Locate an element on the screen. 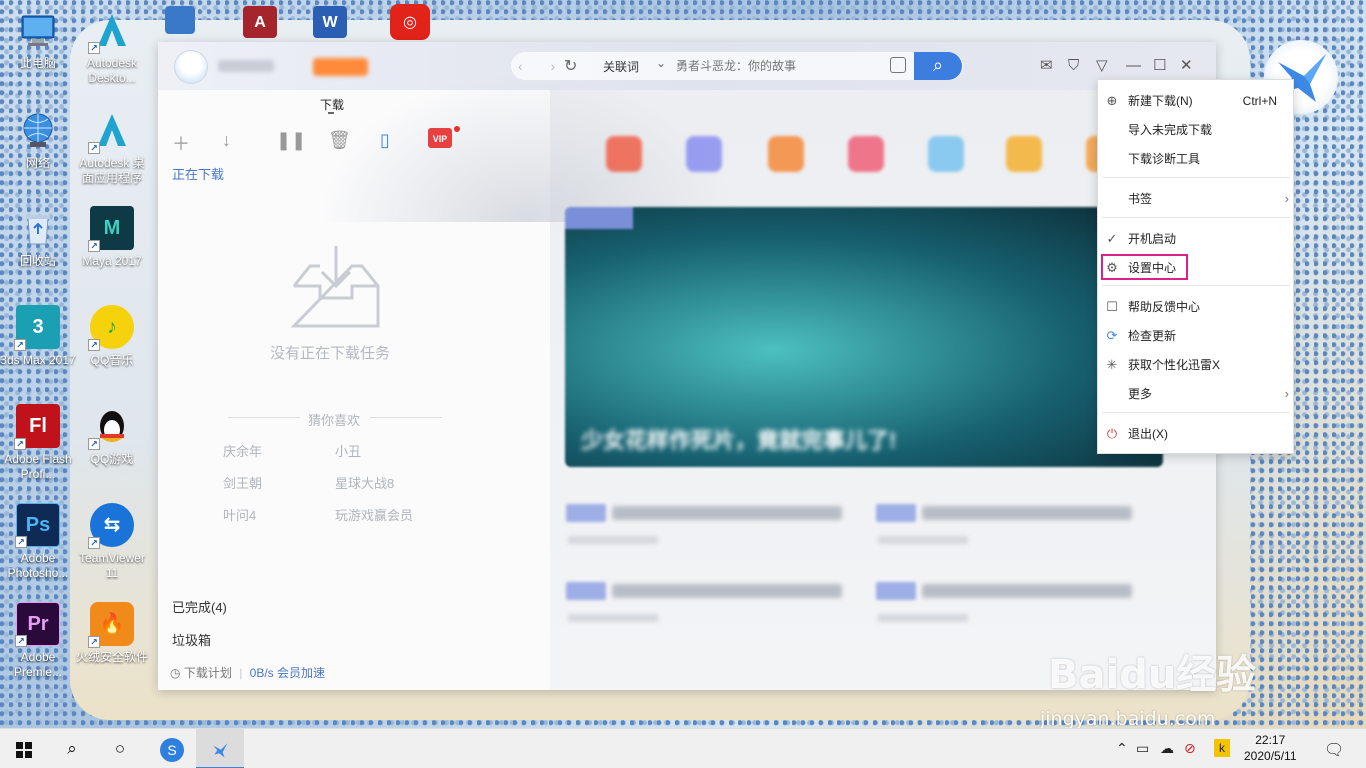 This screenshot has height=768, width=1366. huorong-icon: 🔥 ↗ is located at coordinates (111, 625).